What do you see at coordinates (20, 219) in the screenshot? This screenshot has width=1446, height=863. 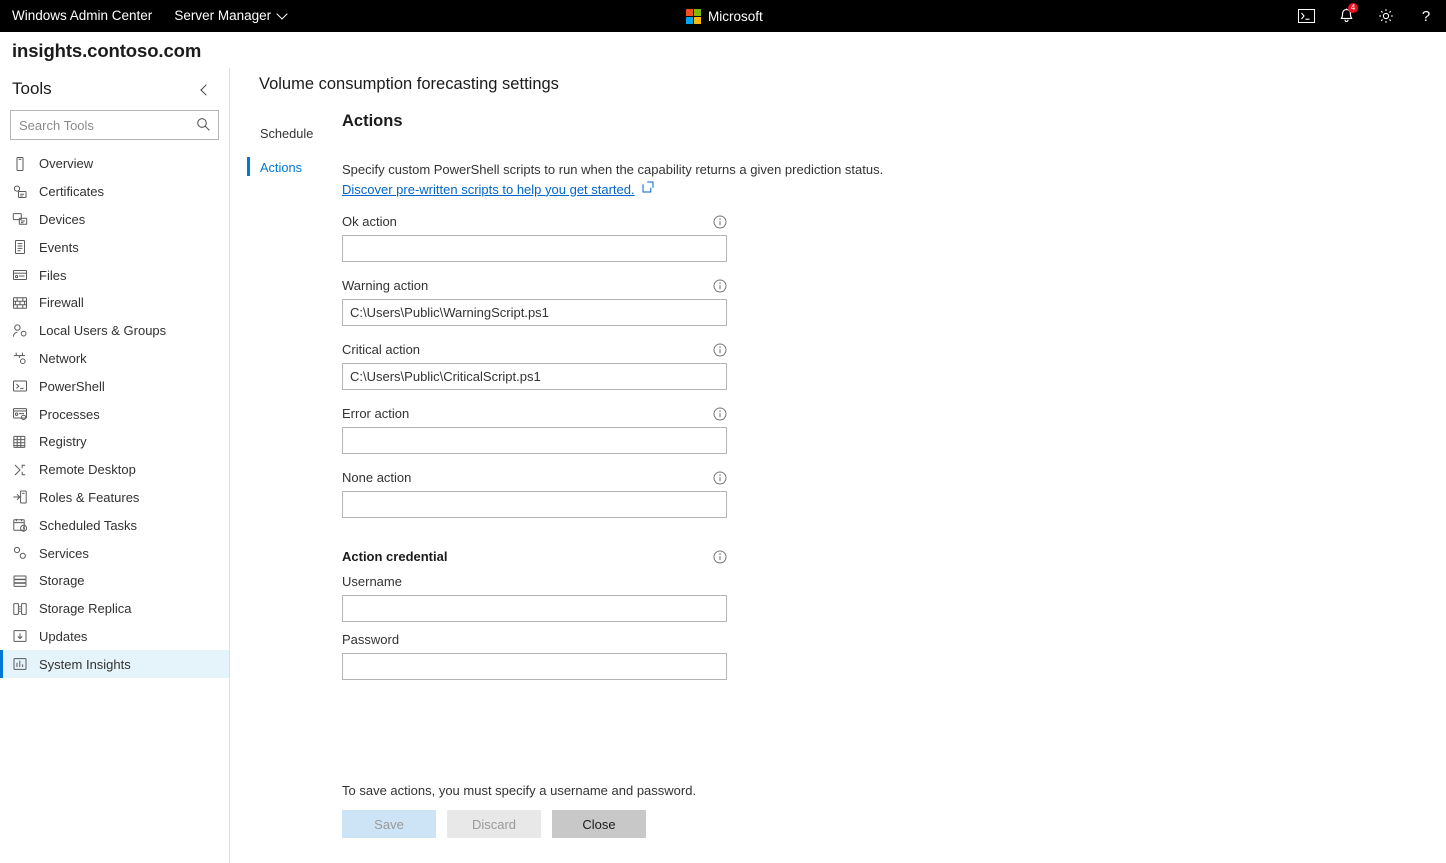 I see `devices-icon` at bounding box center [20, 219].